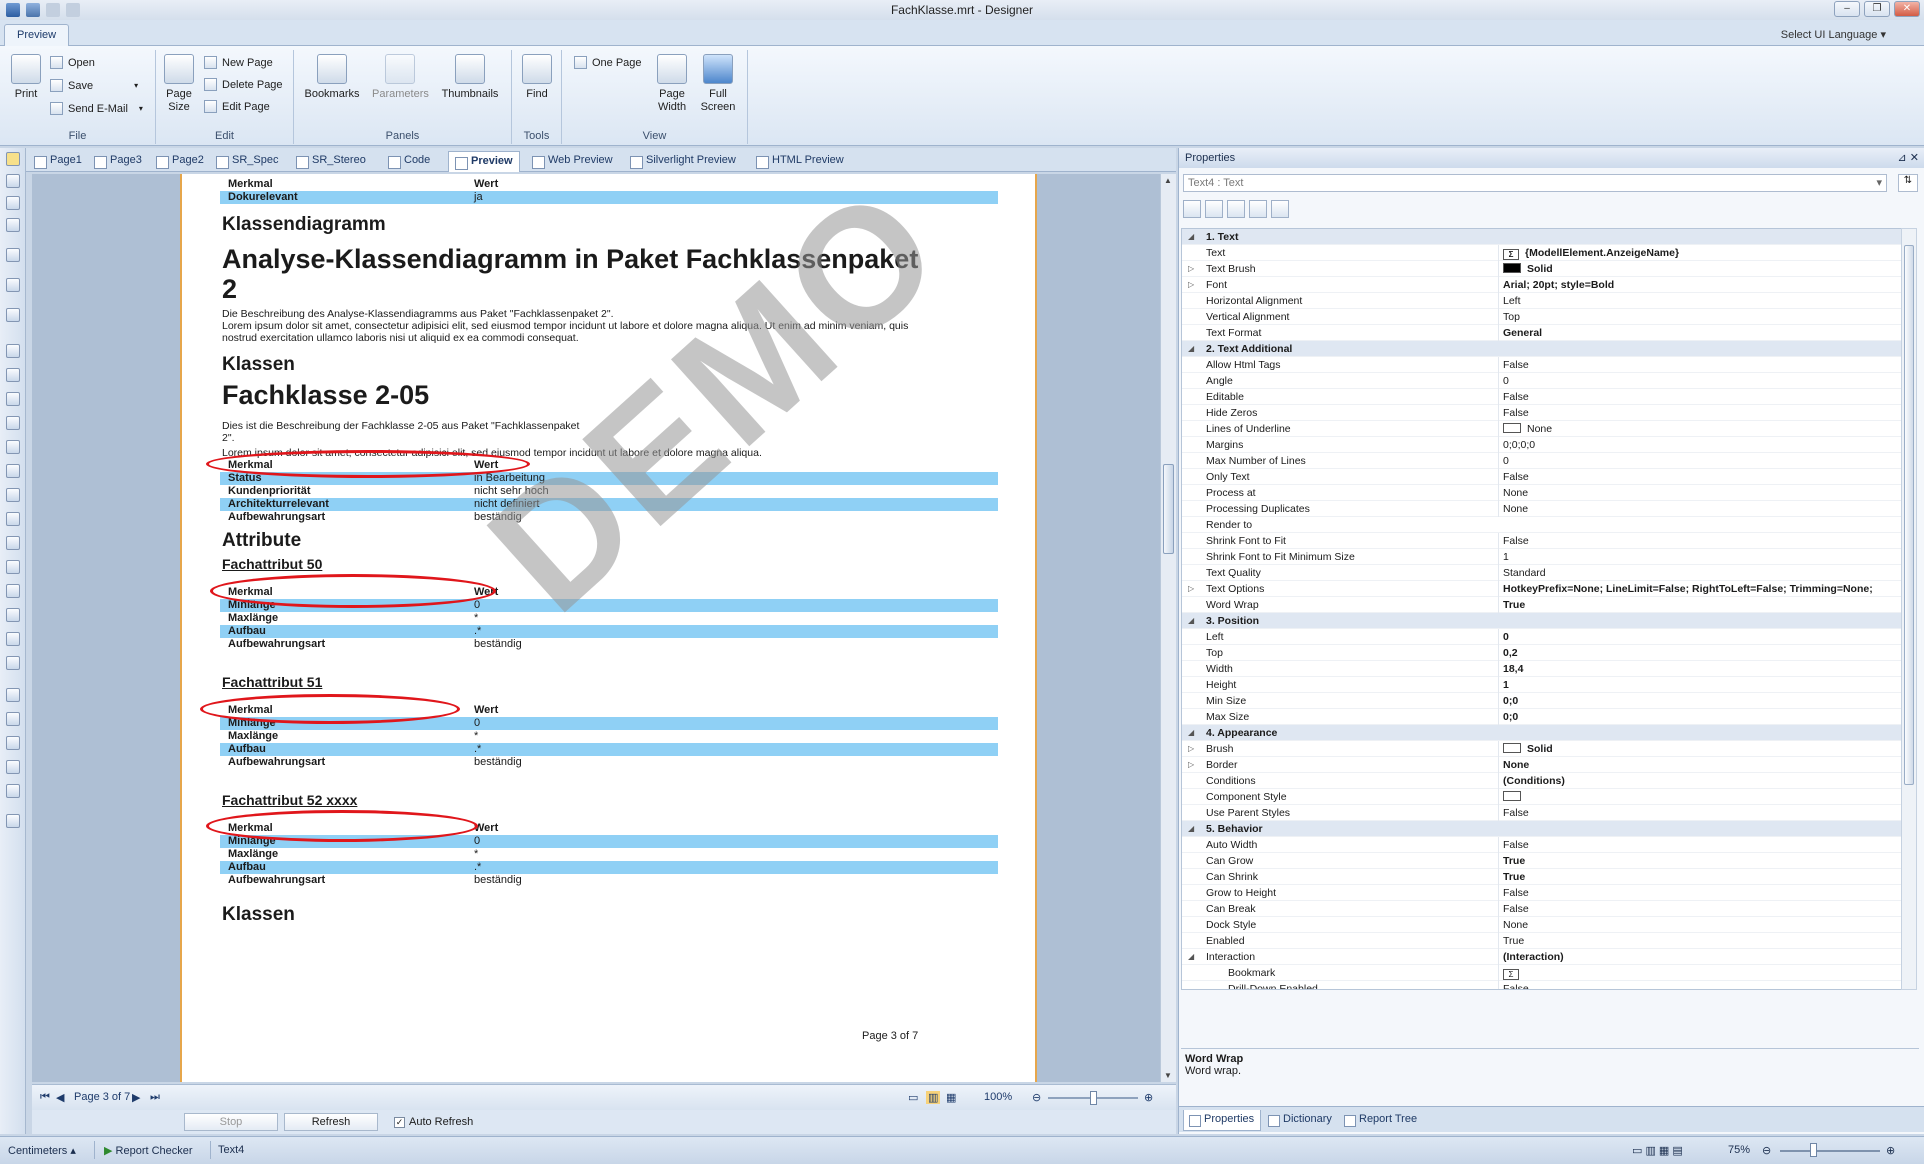  What do you see at coordinates (1542, 717) in the screenshot?
I see `property-row: Max Size 0;0` at bounding box center [1542, 717].